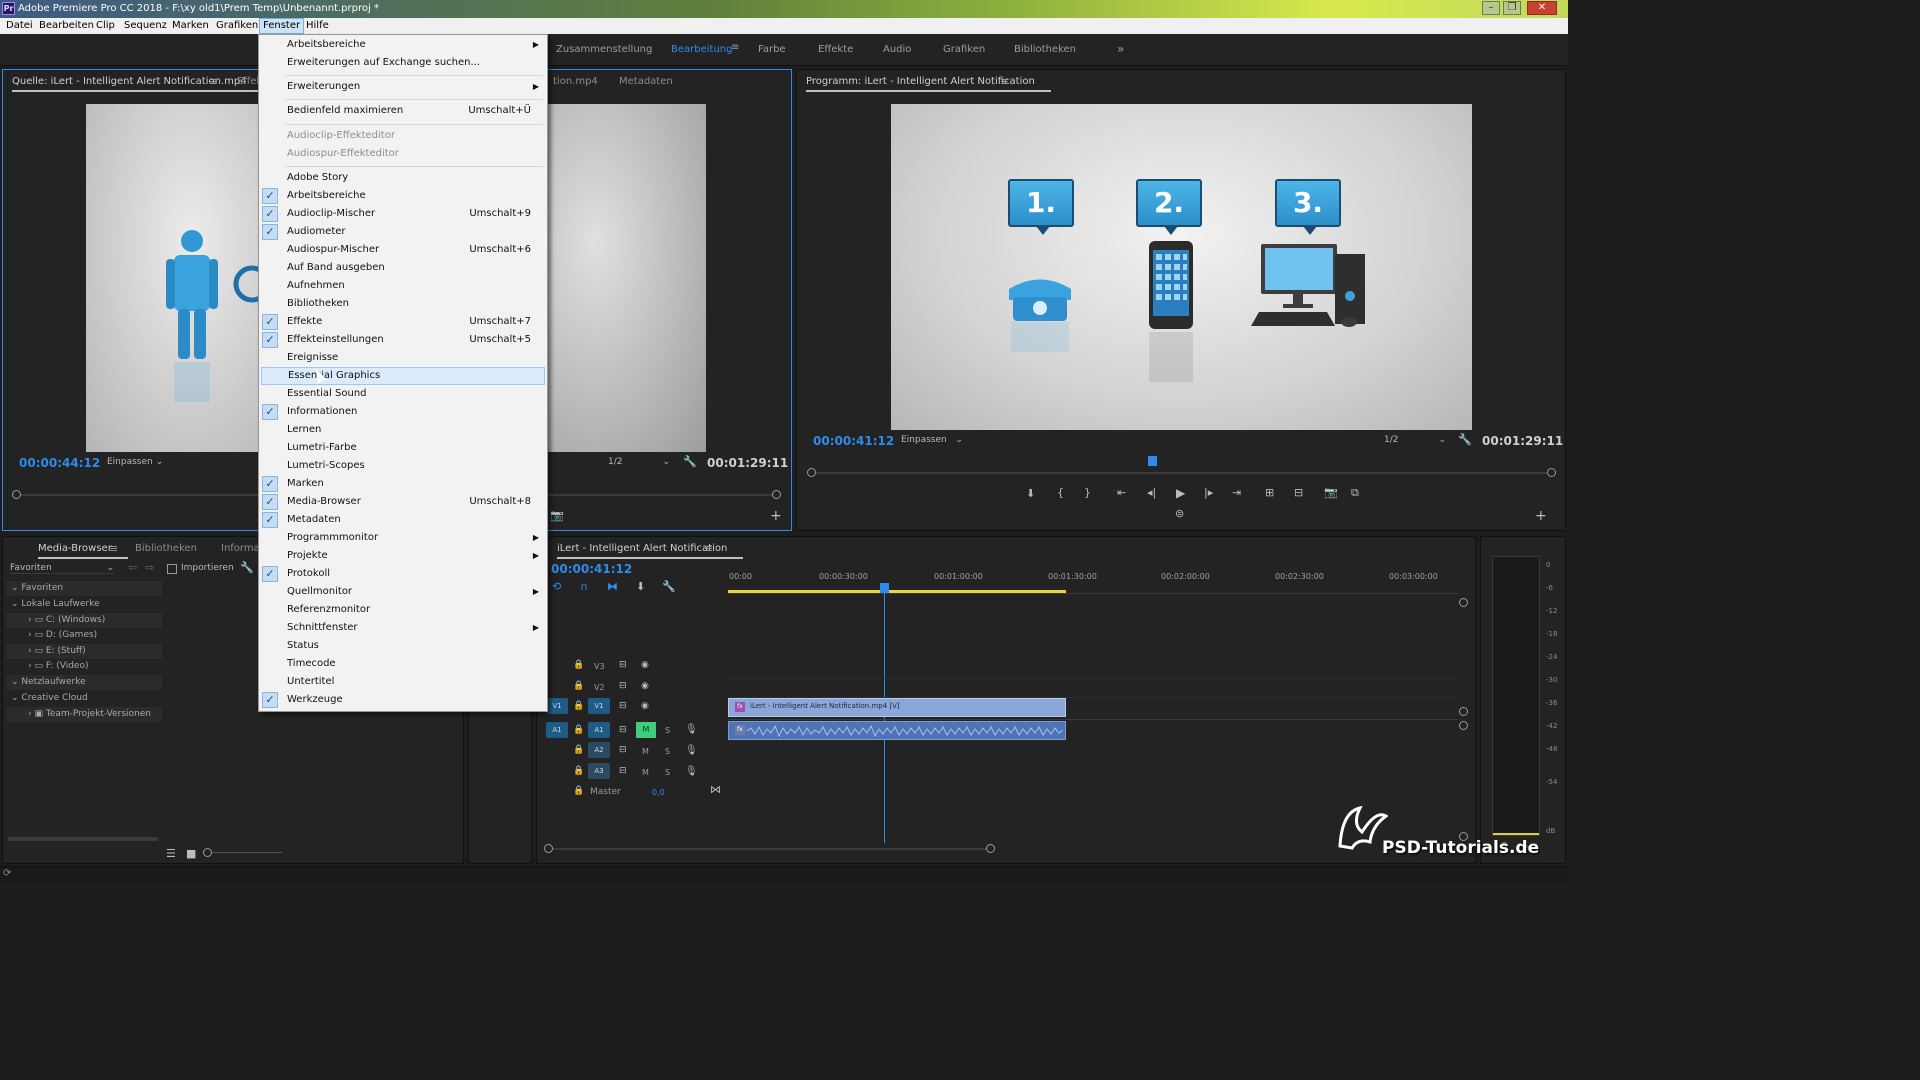  Describe the element at coordinates (416, 232) in the screenshot. I see `menu-item-audiometer: Audiometer` at that location.